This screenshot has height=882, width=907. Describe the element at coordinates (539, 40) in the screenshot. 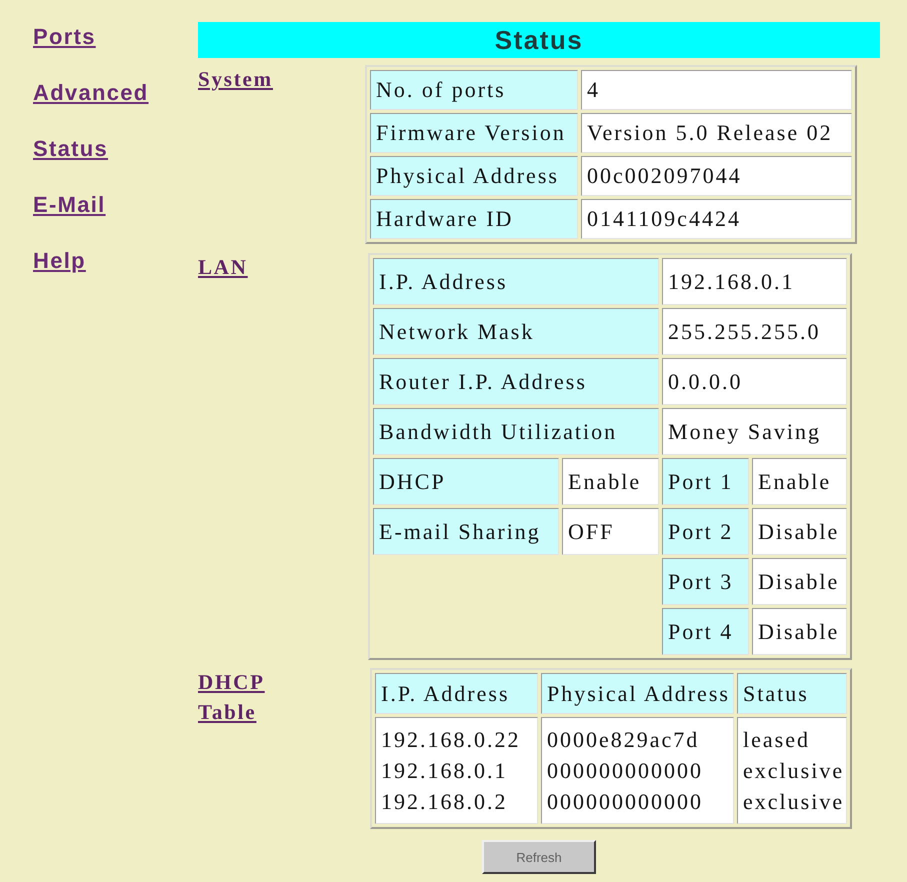

I see `title-bar: Status` at that location.